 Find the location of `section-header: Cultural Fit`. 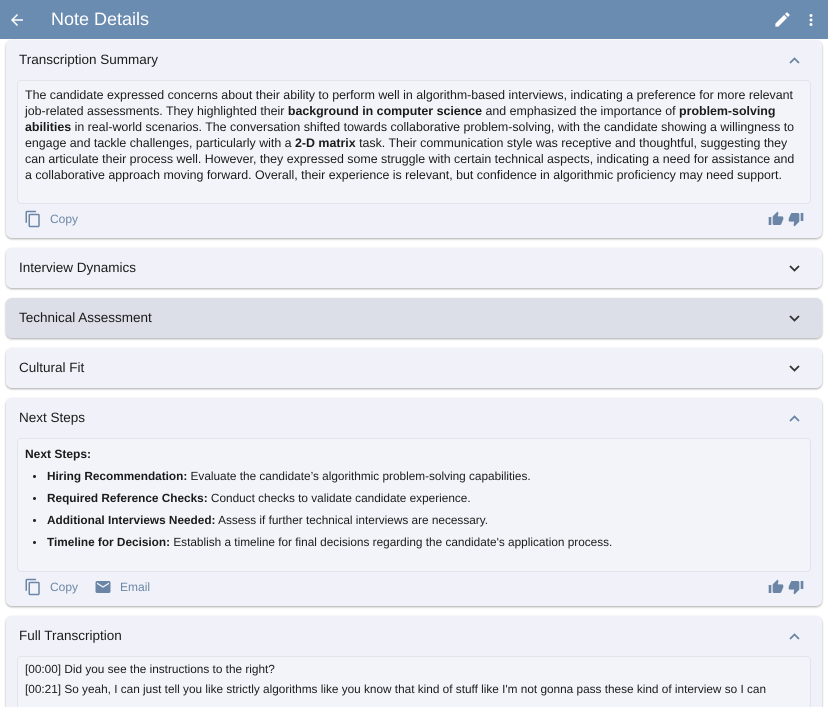

section-header: Cultural Fit is located at coordinates (414, 368).